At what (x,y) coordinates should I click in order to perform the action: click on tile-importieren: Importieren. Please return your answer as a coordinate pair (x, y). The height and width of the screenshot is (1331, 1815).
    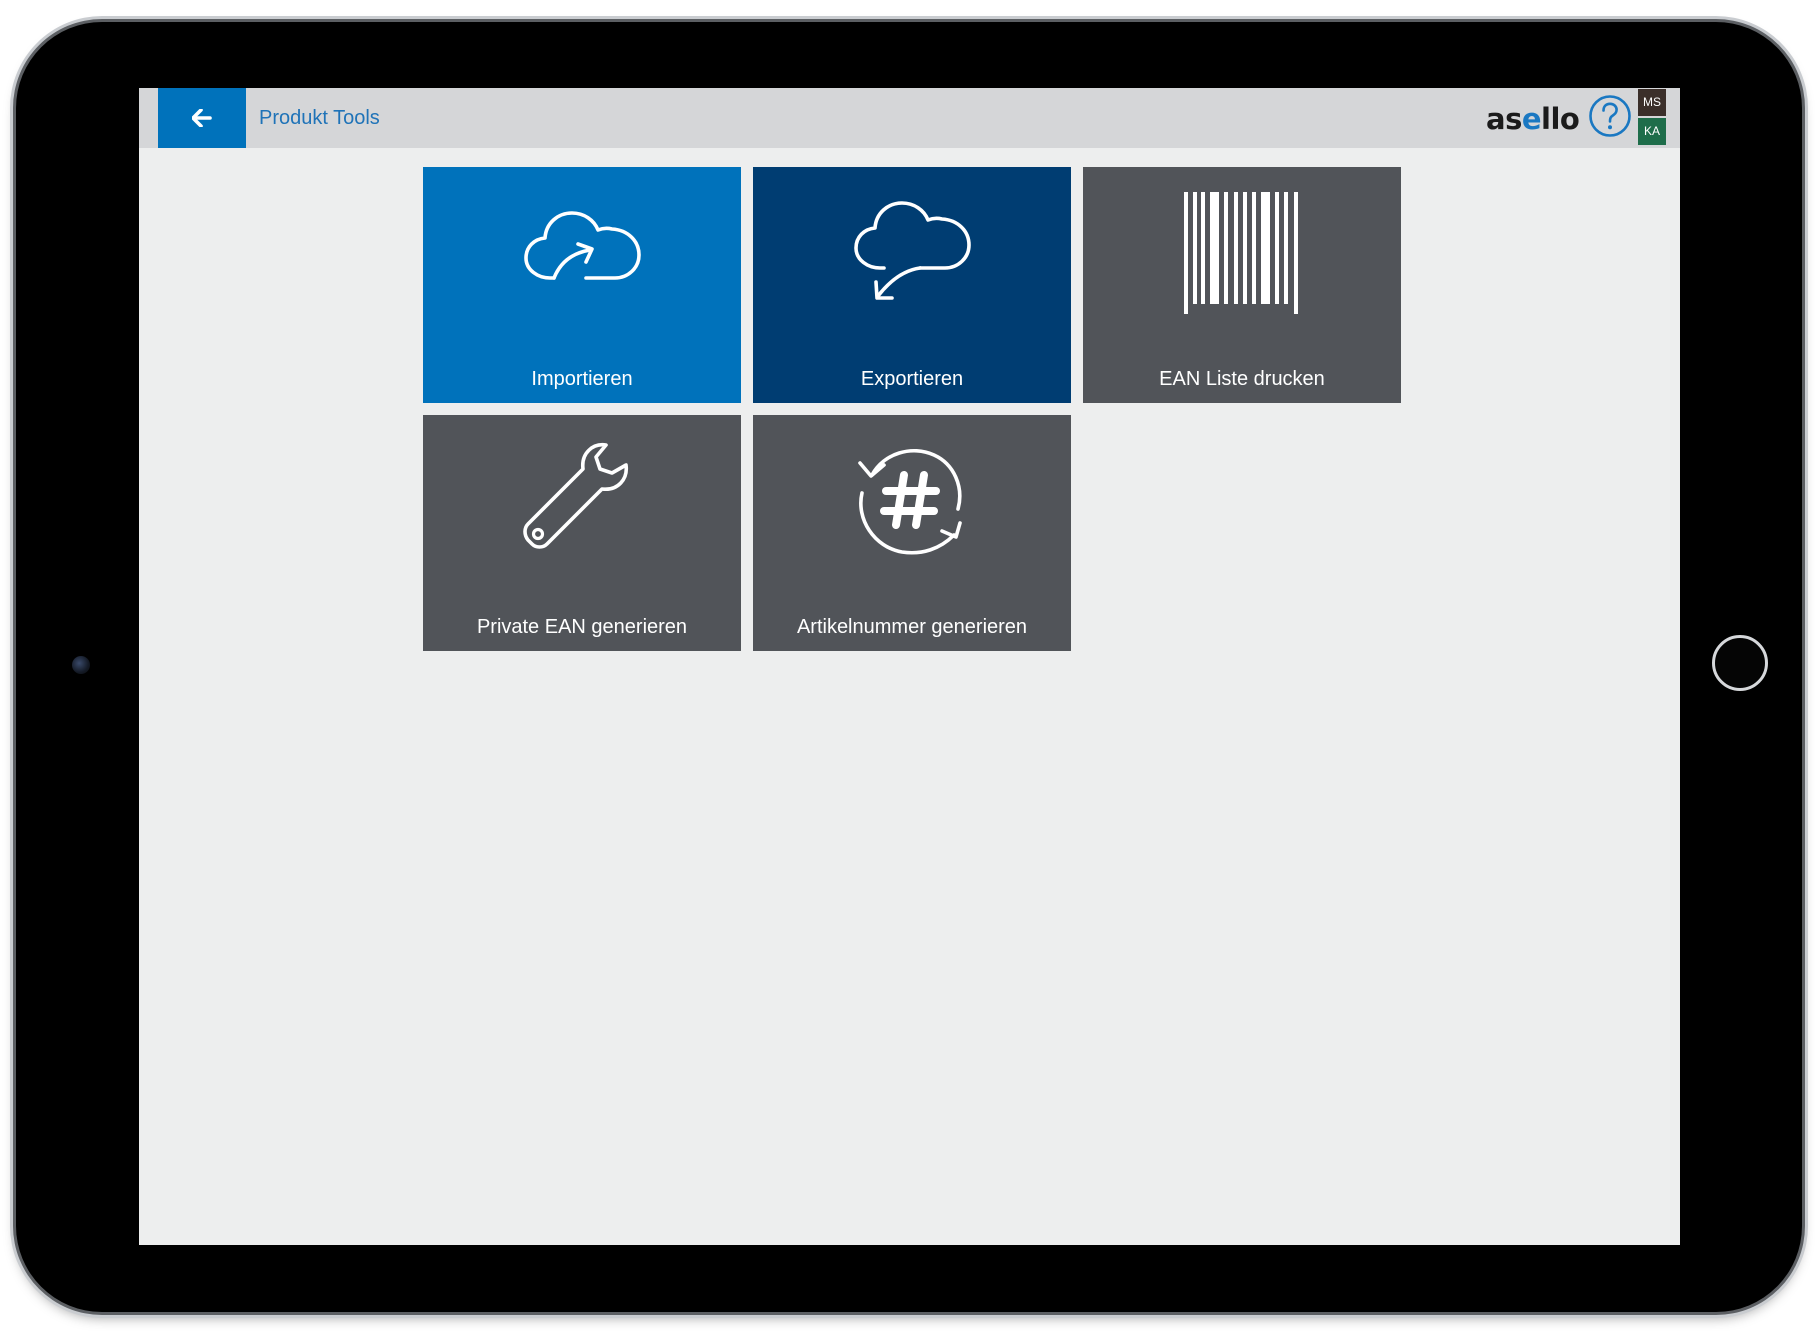
    Looking at the image, I should click on (582, 285).